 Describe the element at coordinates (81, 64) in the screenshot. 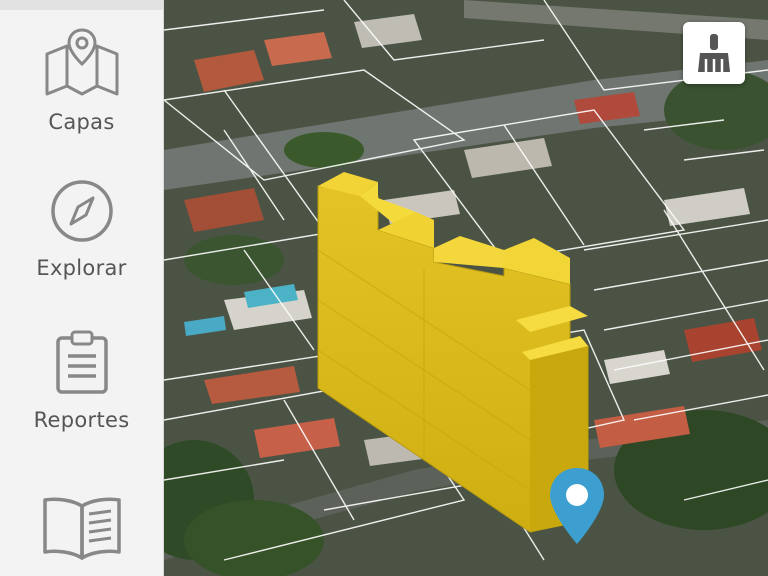

I see `map-icon` at that location.